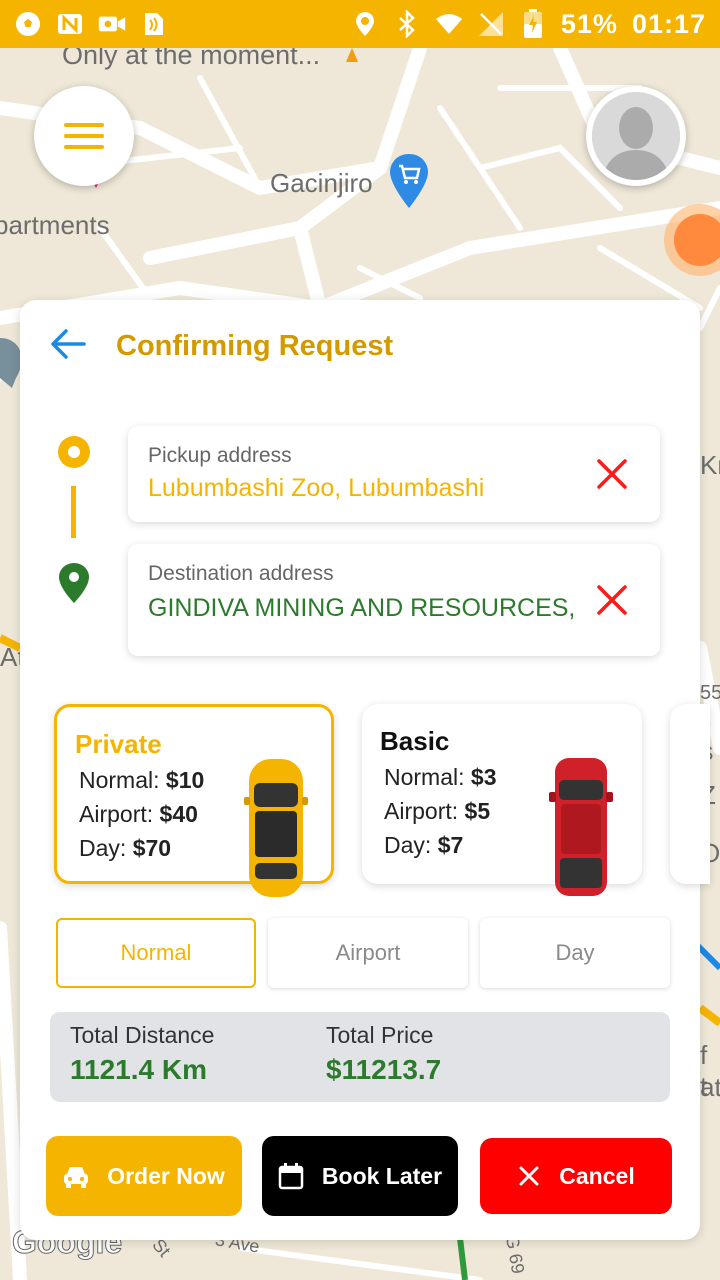 This screenshot has width=720, height=1280. I want to click on book-later-button: Book Later, so click(360, 1176).